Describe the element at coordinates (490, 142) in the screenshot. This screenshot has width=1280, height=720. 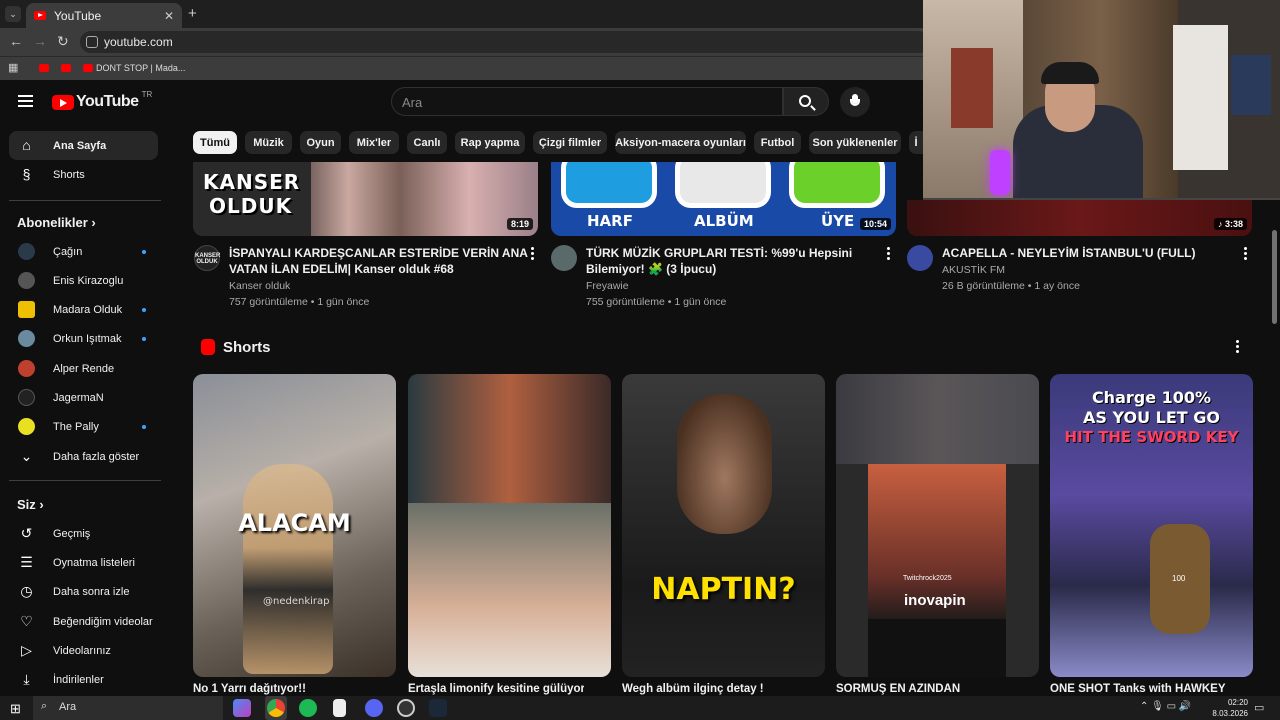
I see `chip-rap: Rap yapma` at that location.